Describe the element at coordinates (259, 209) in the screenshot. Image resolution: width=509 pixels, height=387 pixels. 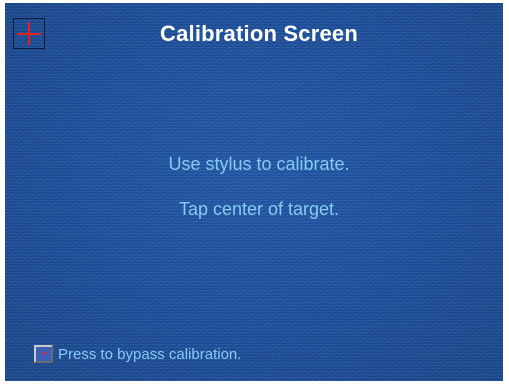
I see `instruction-tap-center: Tap center of target.` at that location.